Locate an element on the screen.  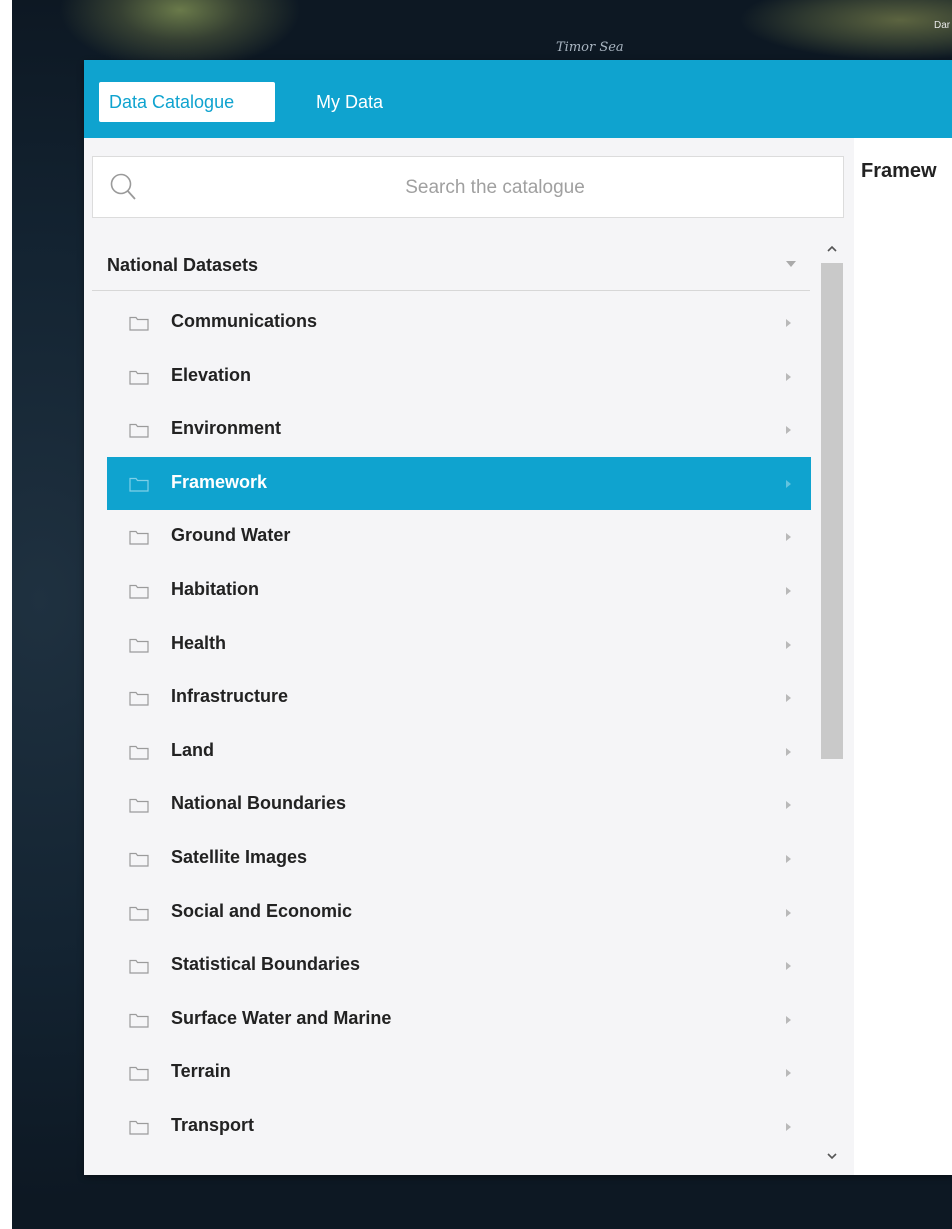
panel-header: Data Catalogue My Data is located at coordinates (518, 99).